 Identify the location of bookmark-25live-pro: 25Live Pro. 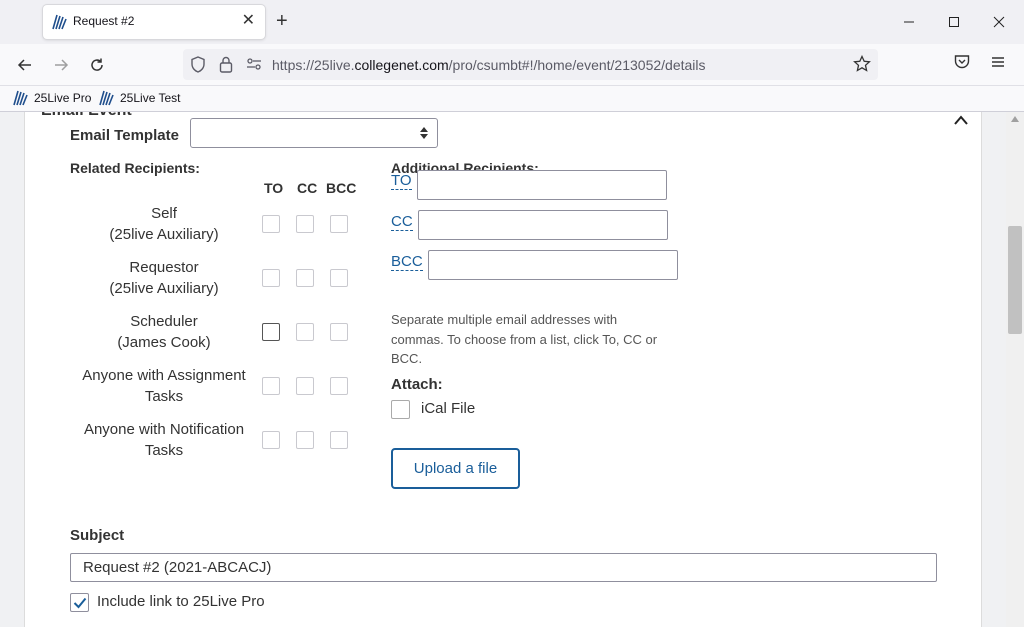
(52, 98).